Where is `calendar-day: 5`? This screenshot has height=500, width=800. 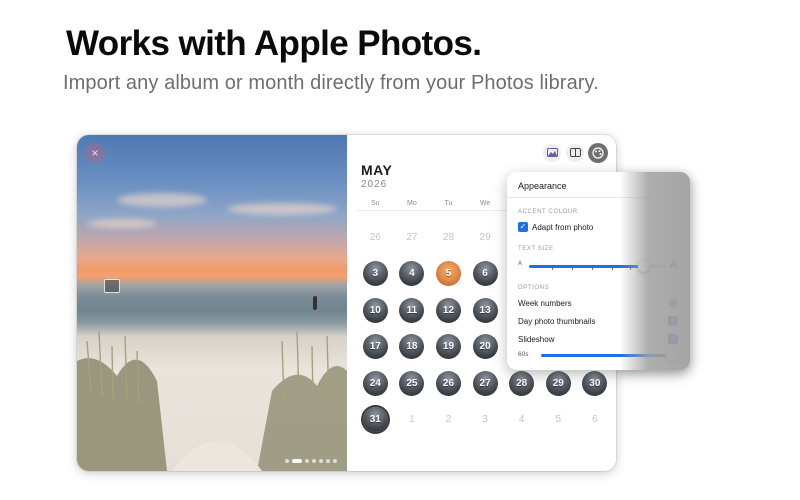
calendar-day: 5 is located at coordinates (448, 274).